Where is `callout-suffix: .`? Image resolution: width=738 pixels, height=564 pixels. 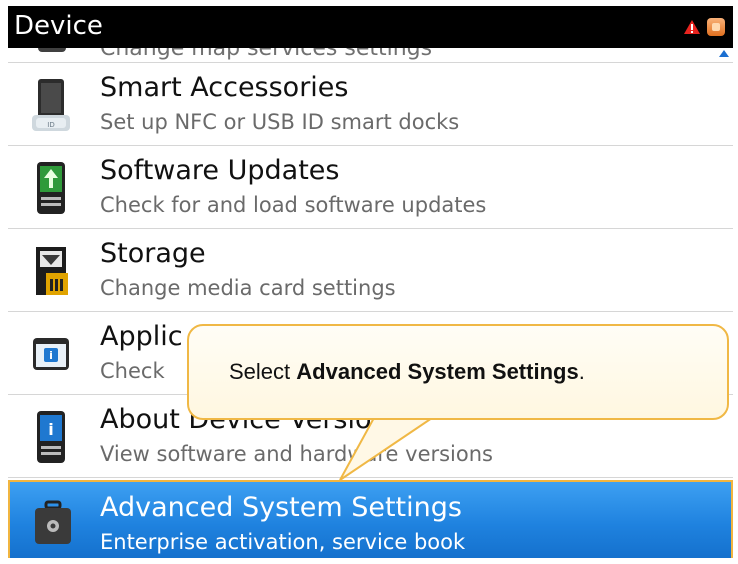
callout-suffix: . is located at coordinates (581, 371).